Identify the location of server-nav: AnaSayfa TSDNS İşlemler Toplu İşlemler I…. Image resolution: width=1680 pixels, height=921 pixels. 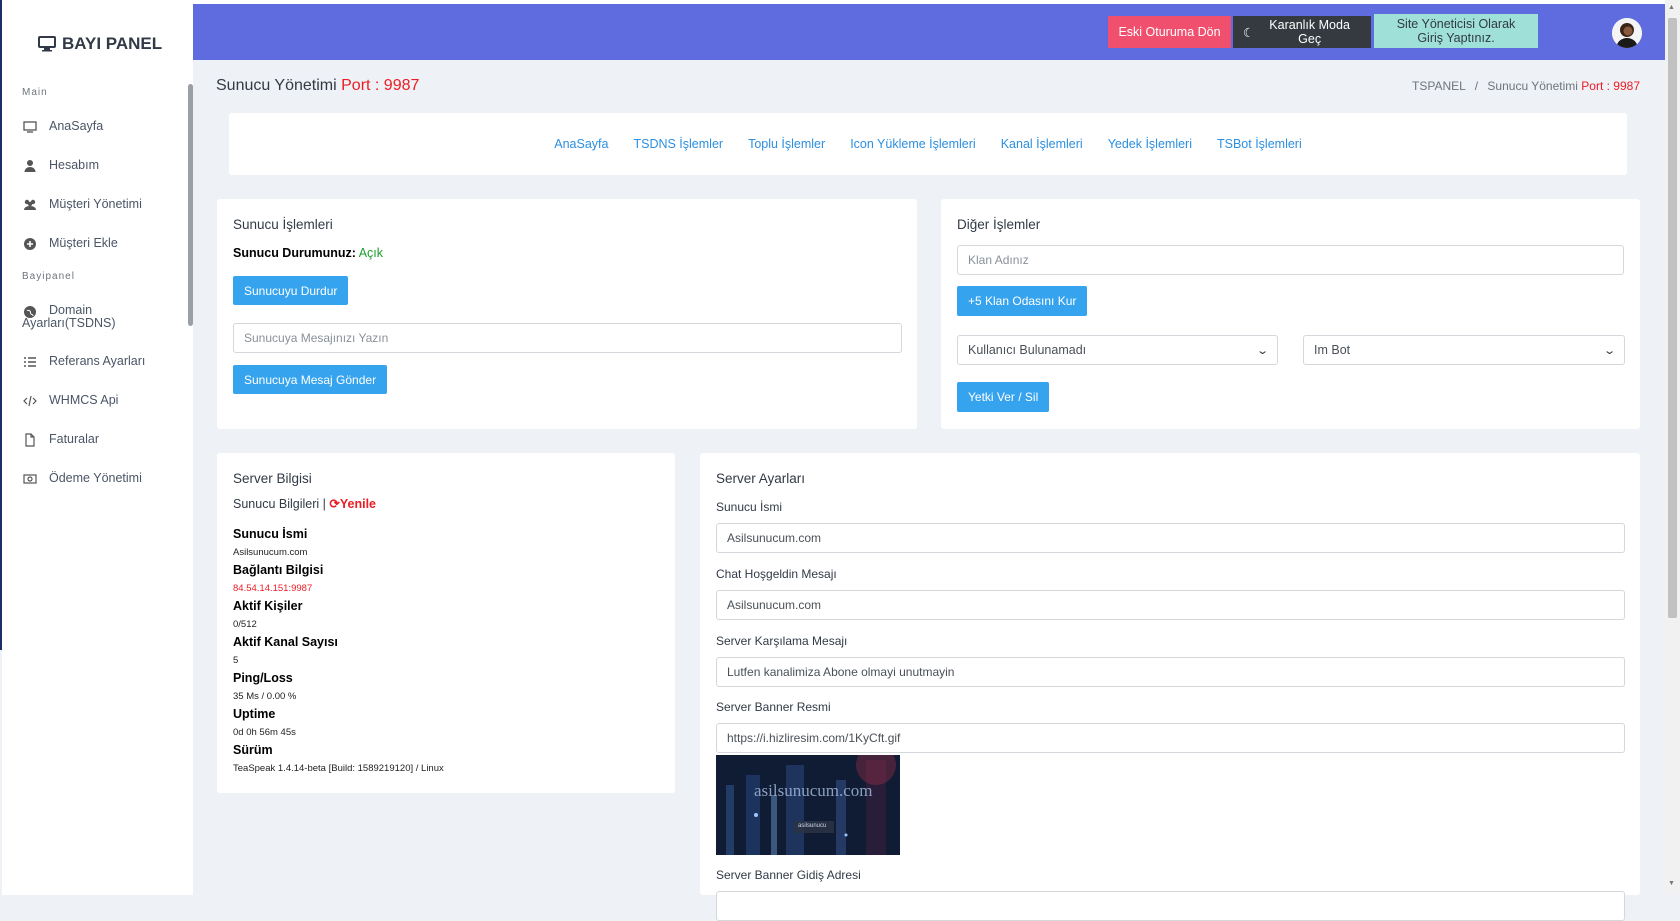
(928, 144).